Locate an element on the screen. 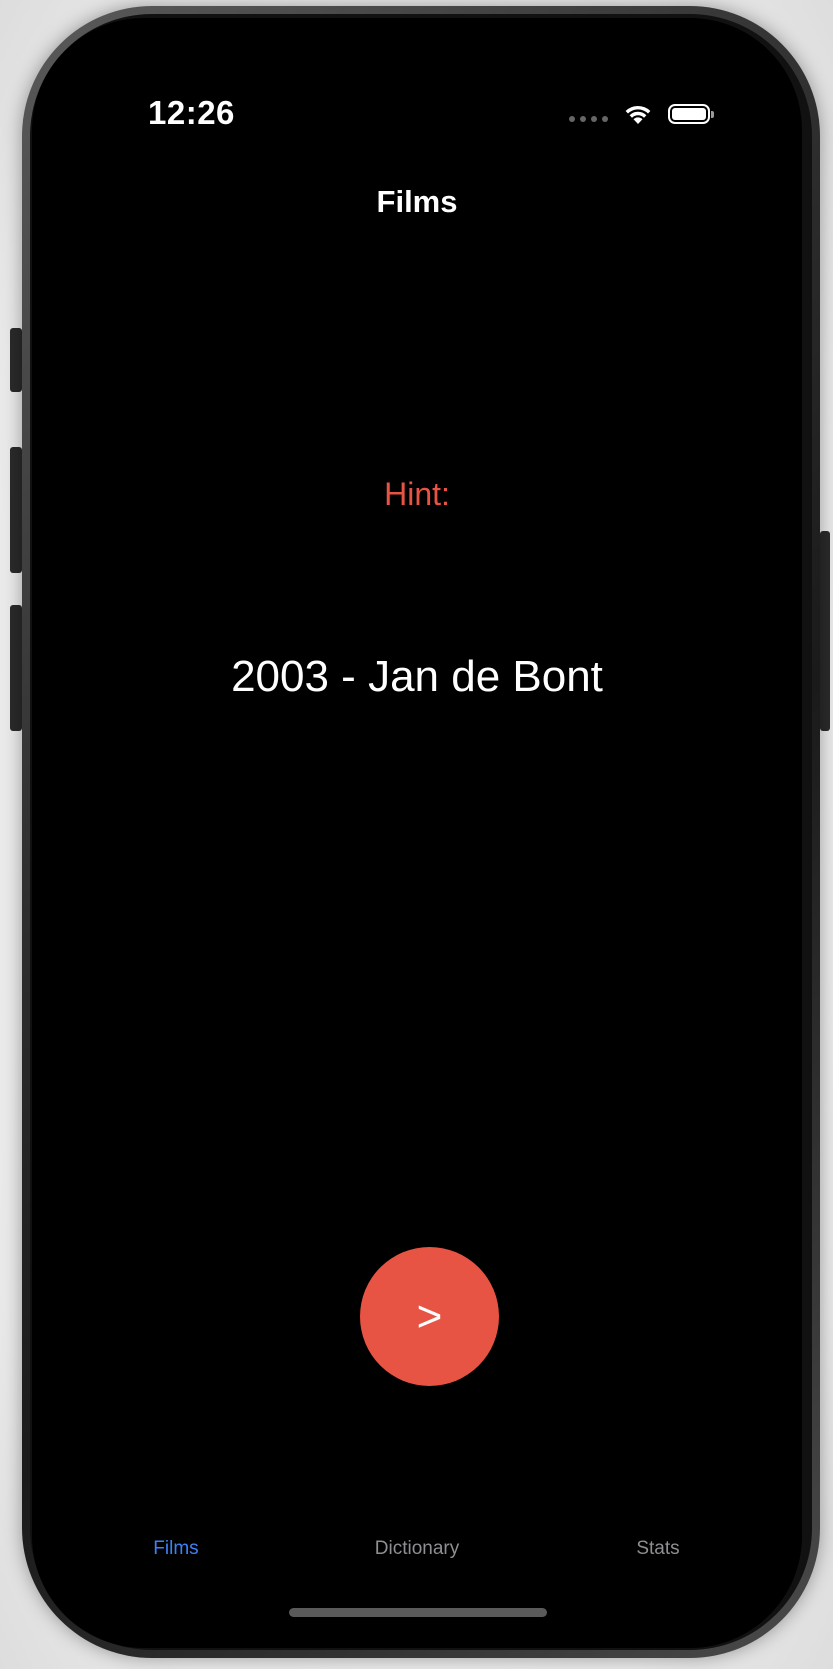 This screenshot has width=833, height=1669. power-button is located at coordinates (825, 631).